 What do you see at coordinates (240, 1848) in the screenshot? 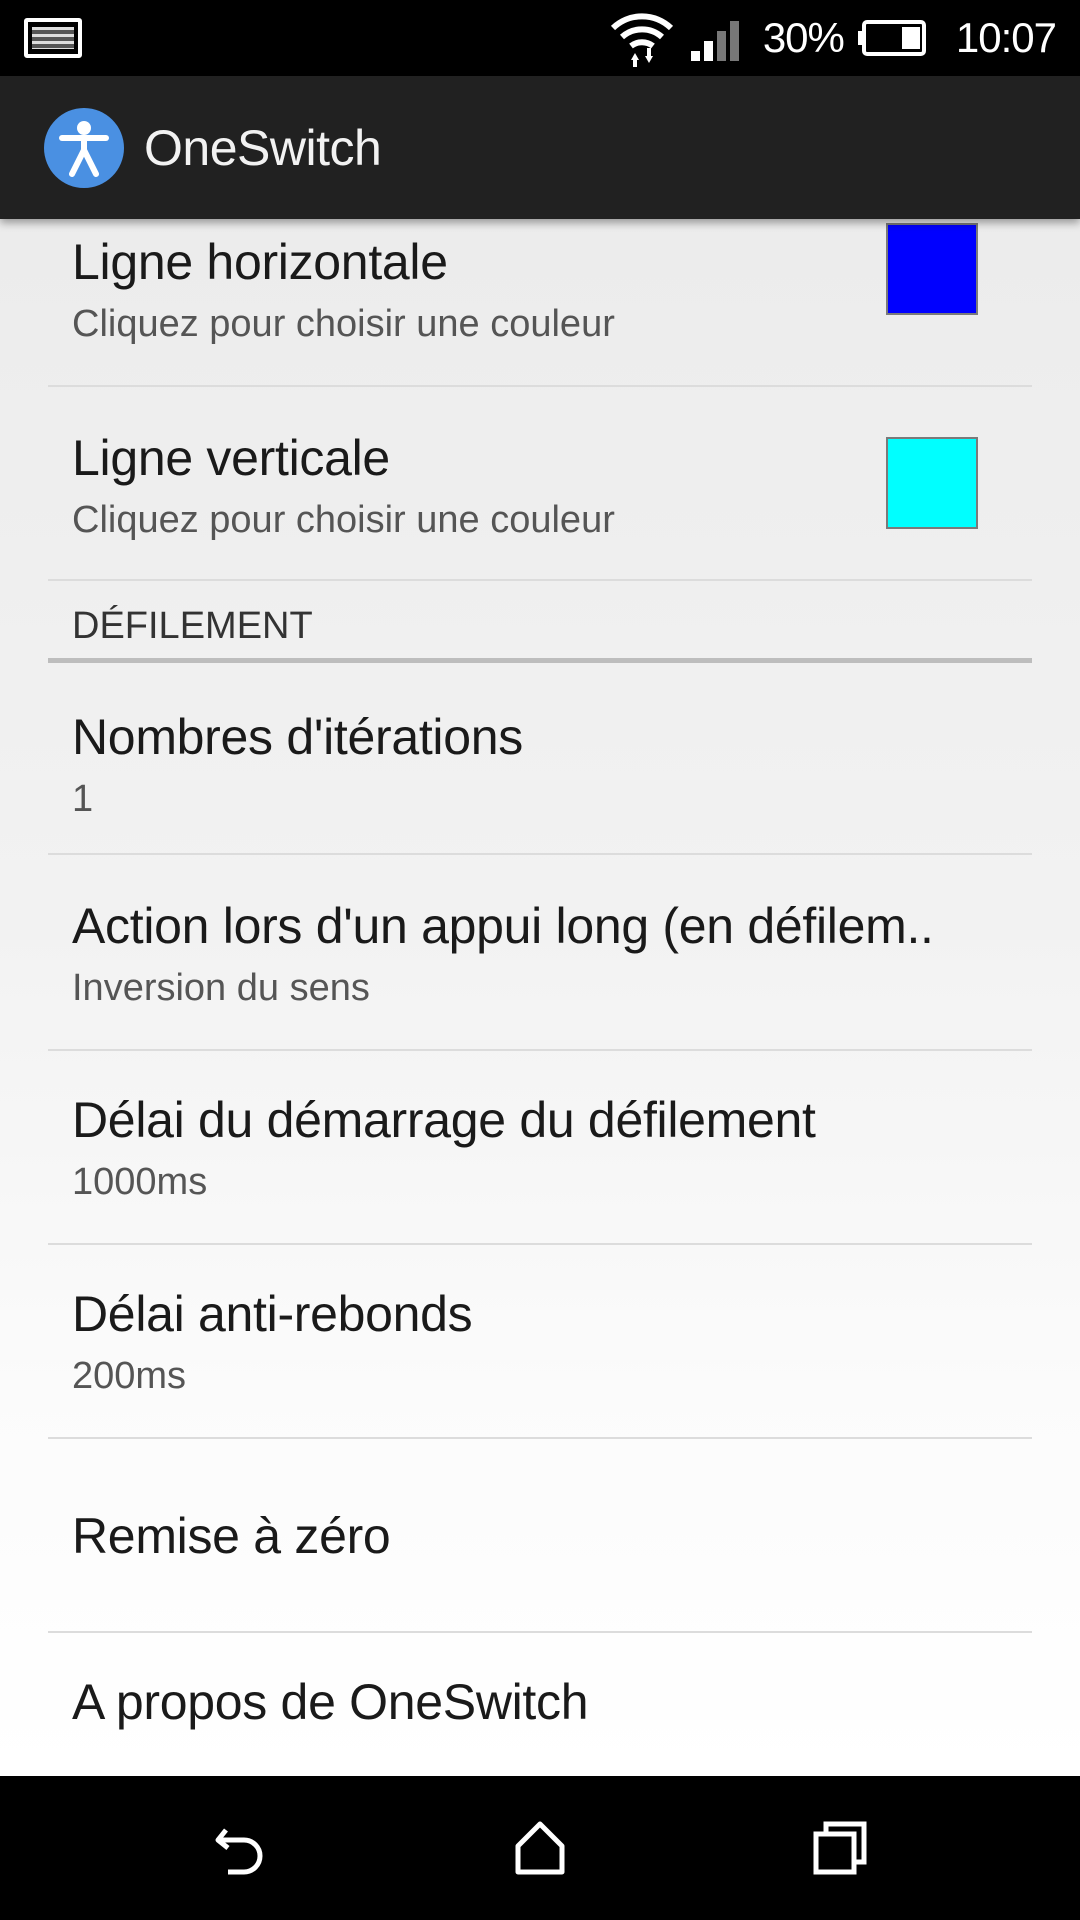
I see `back-icon` at bounding box center [240, 1848].